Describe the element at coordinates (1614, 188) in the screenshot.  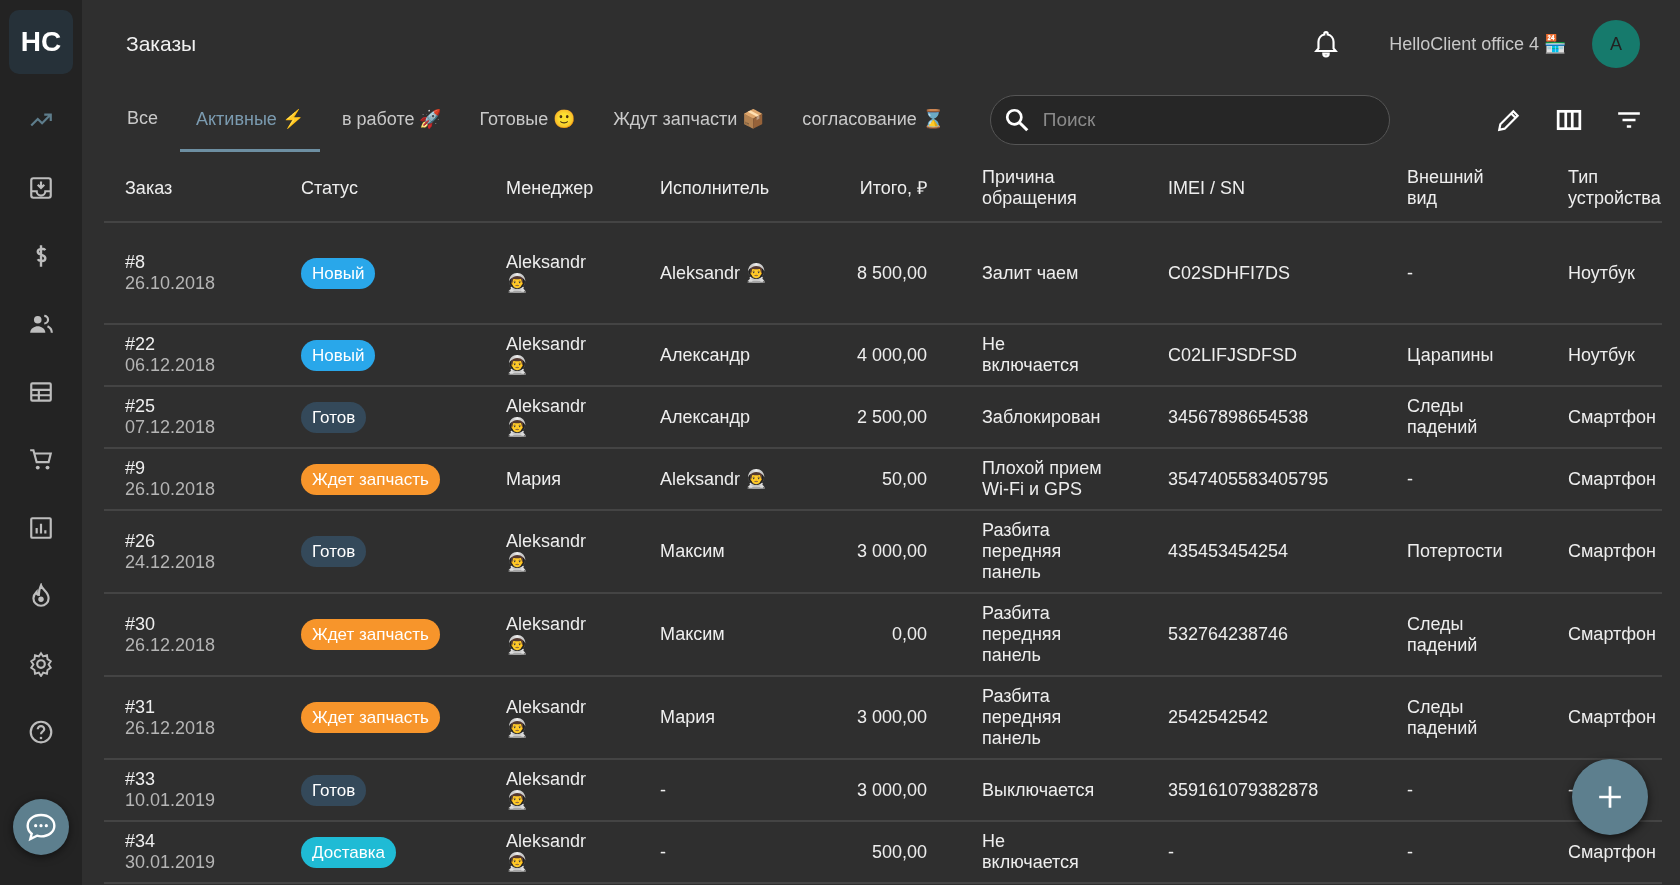
I see `column-header: Тип устройства` at that location.